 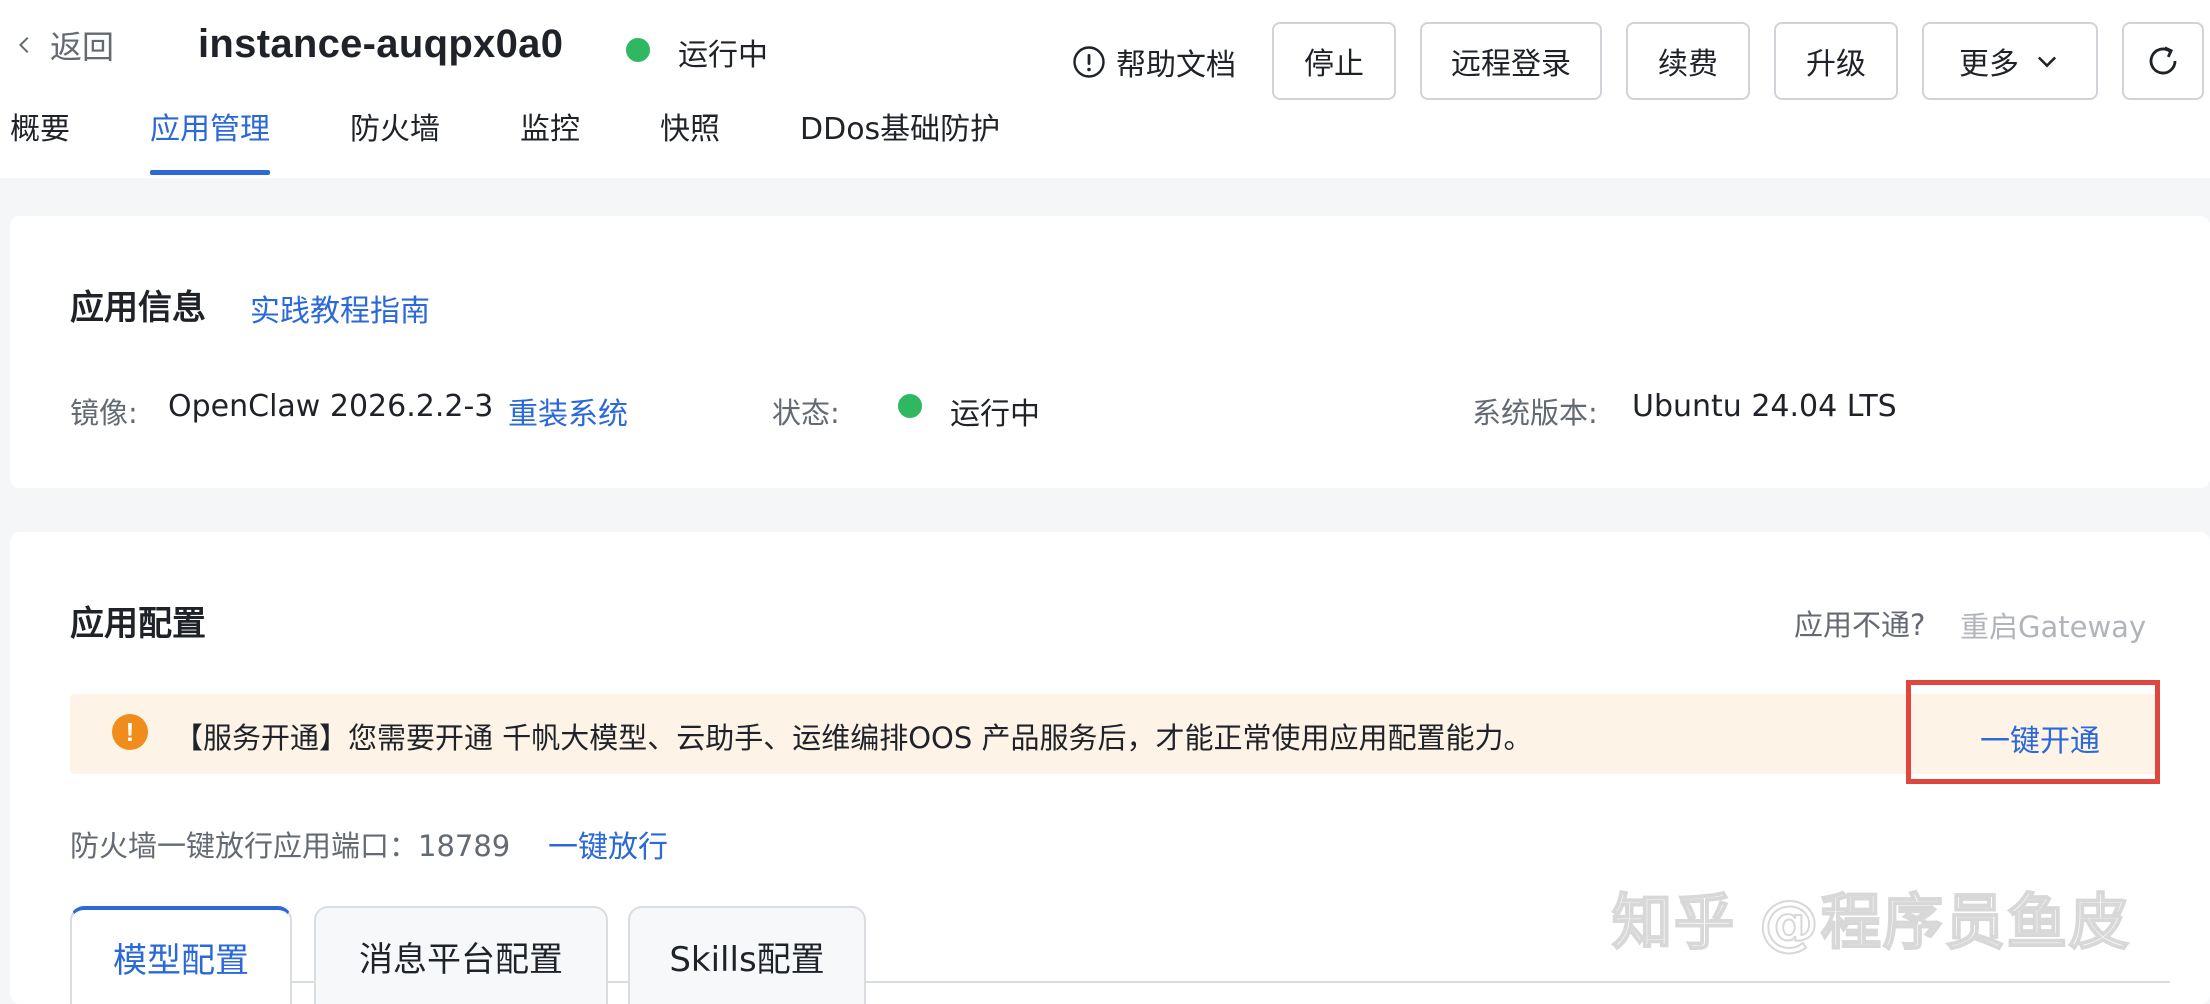 What do you see at coordinates (1535, 413) in the screenshot?
I see `os-version-label: 系统版本:` at bounding box center [1535, 413].